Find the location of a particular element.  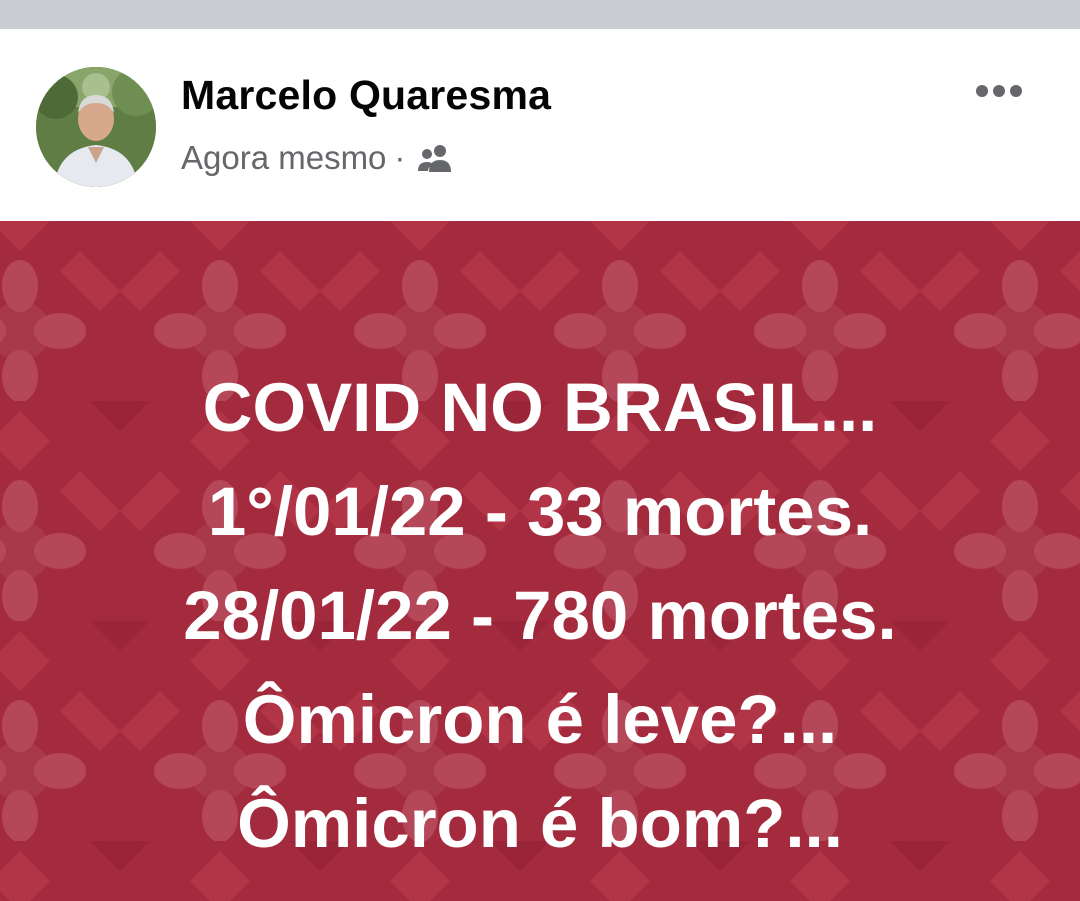

post-meta: Agora mesmo · is located at coordinates (317, 158).